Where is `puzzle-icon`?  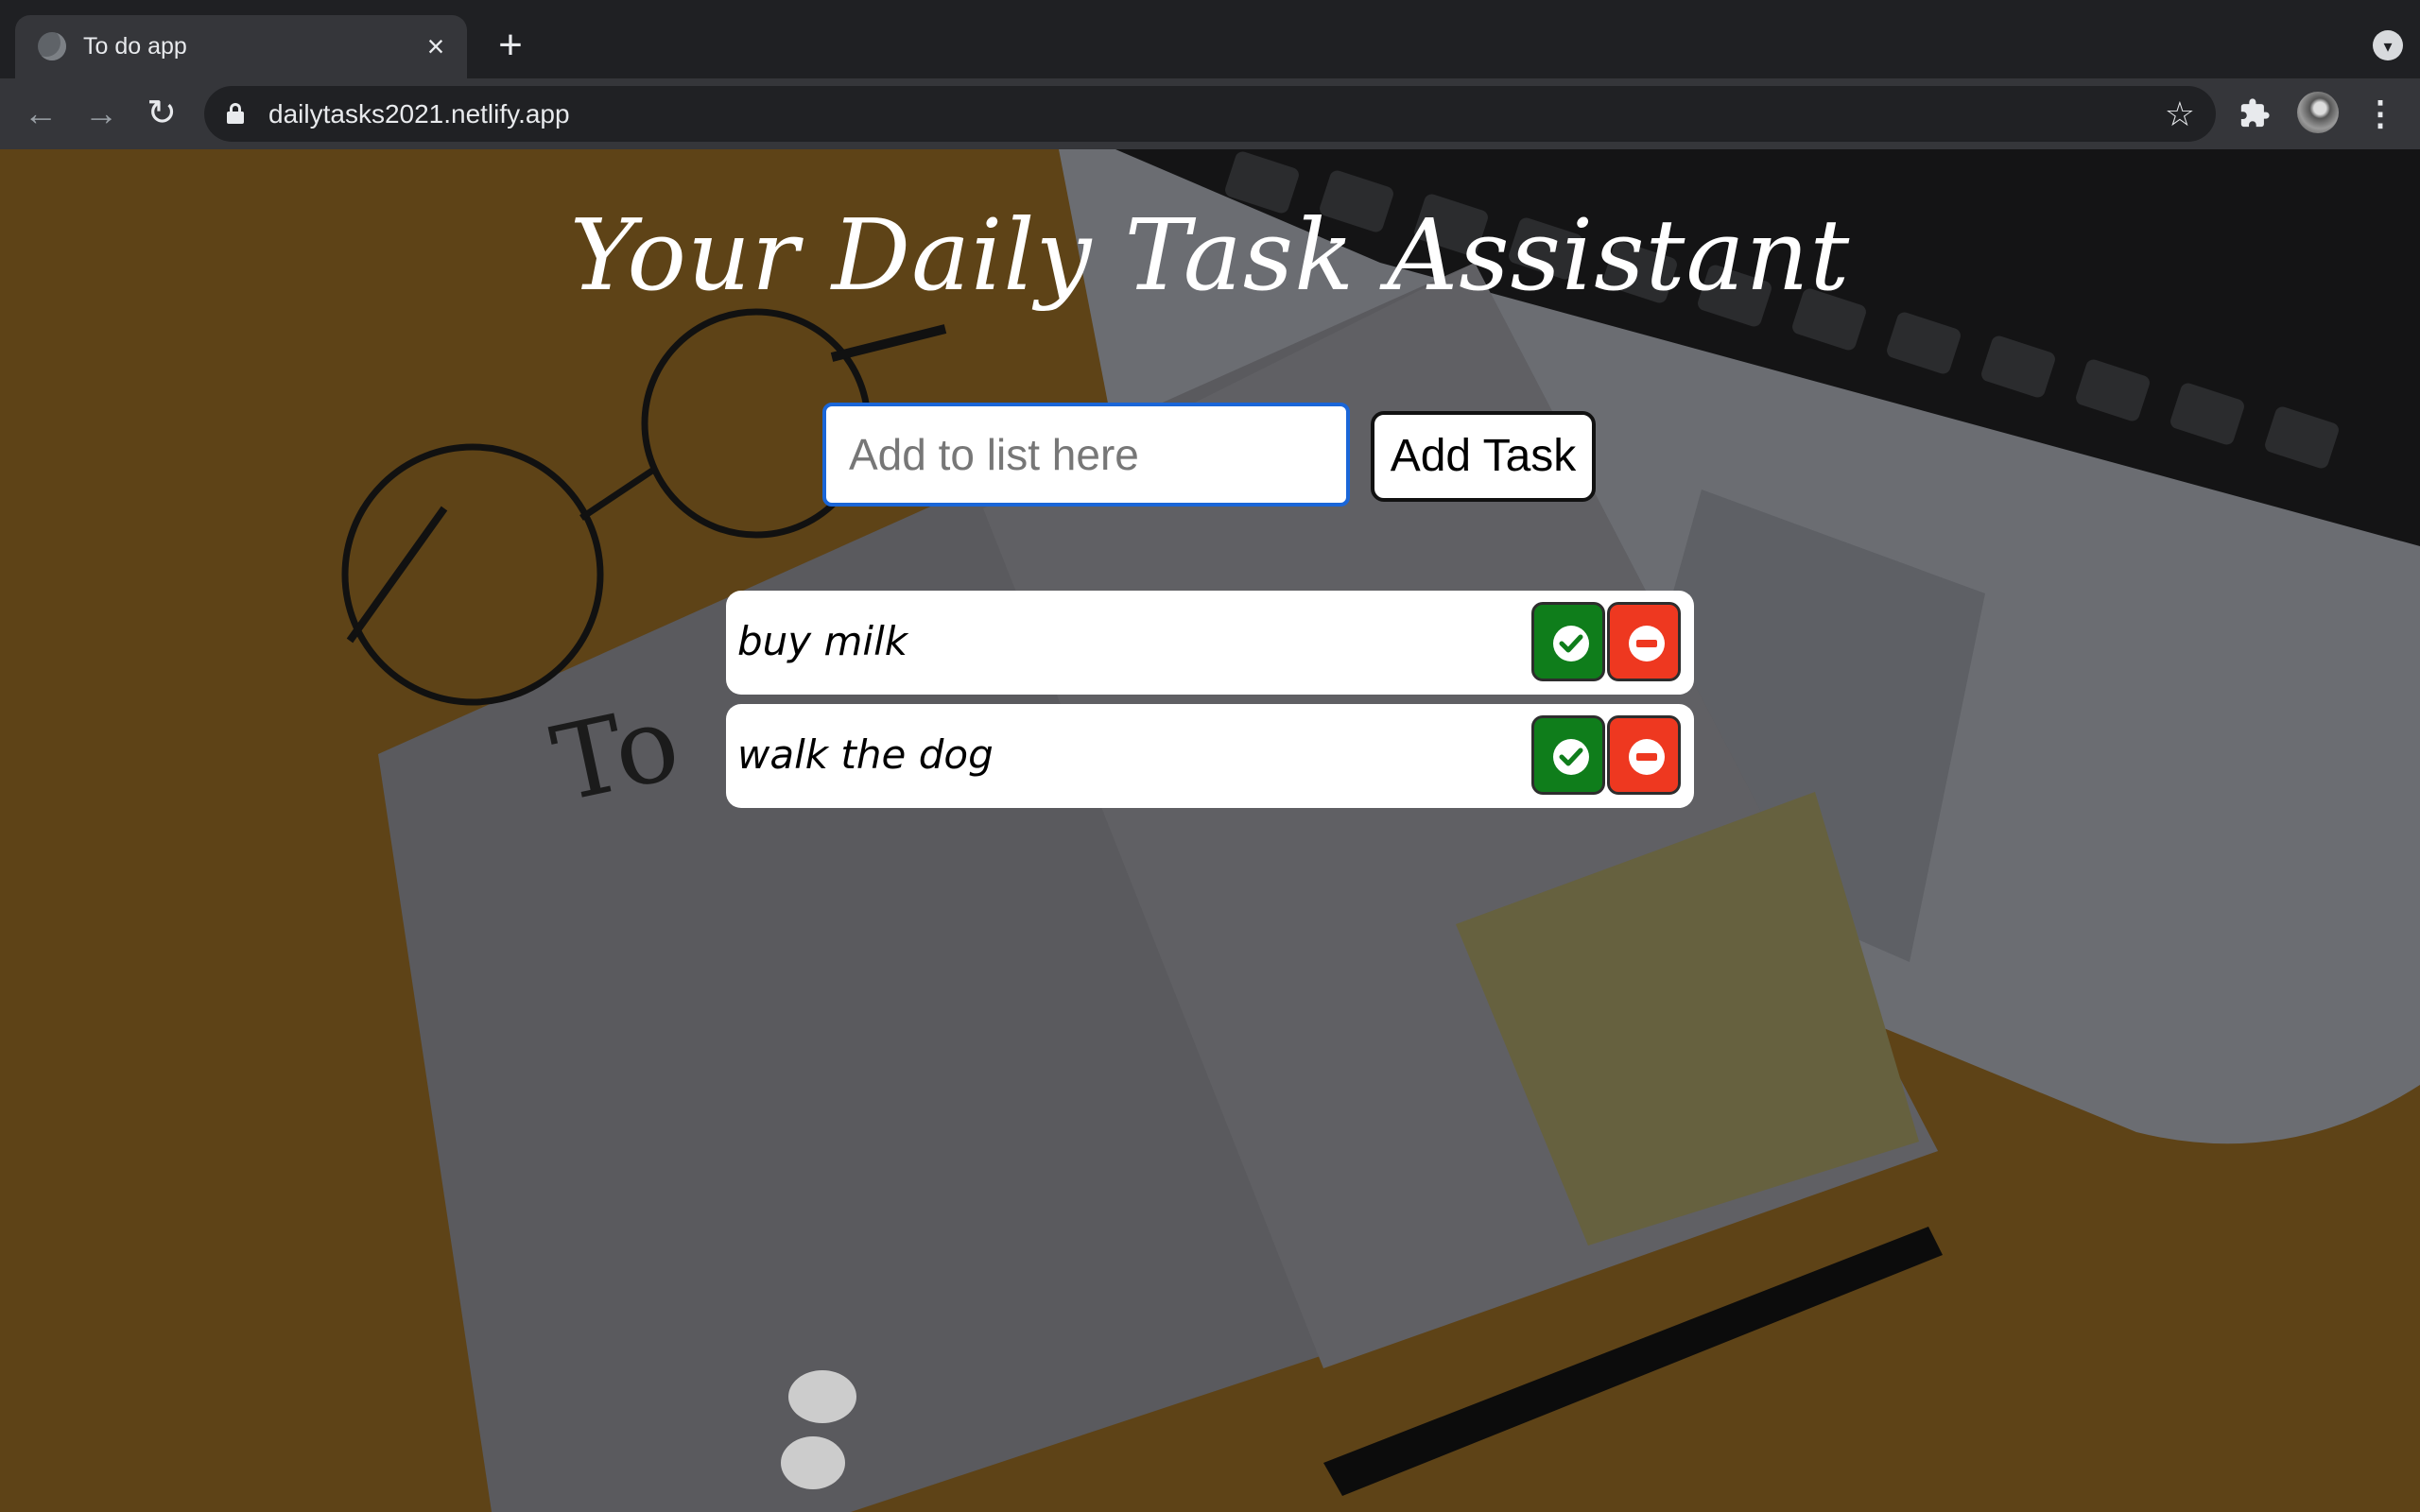
puzzle-icon is located at coordinates (2254, 113).